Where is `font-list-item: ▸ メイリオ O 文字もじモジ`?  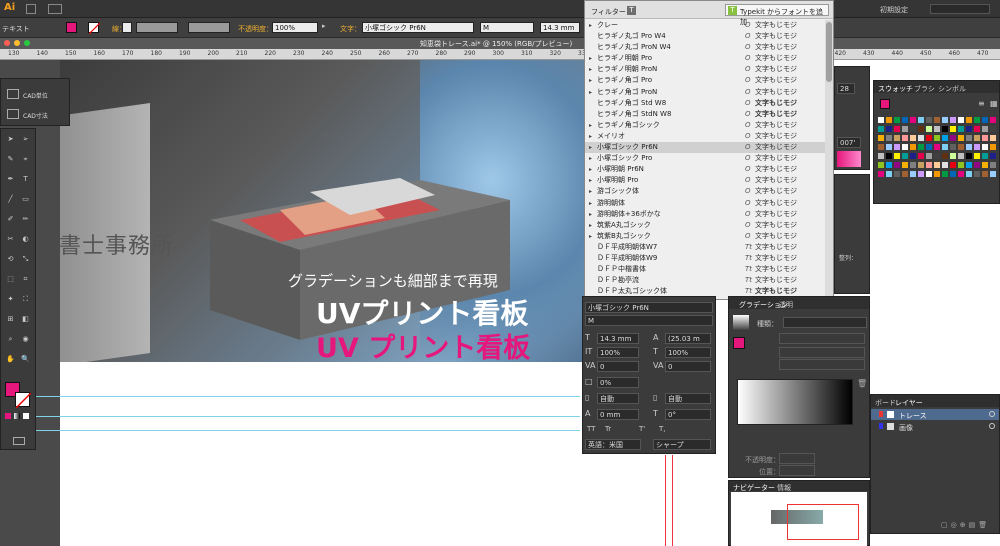 font-list-item: ▸ メイリオ O 文字もじモジ is located at coordinates (705, 136).